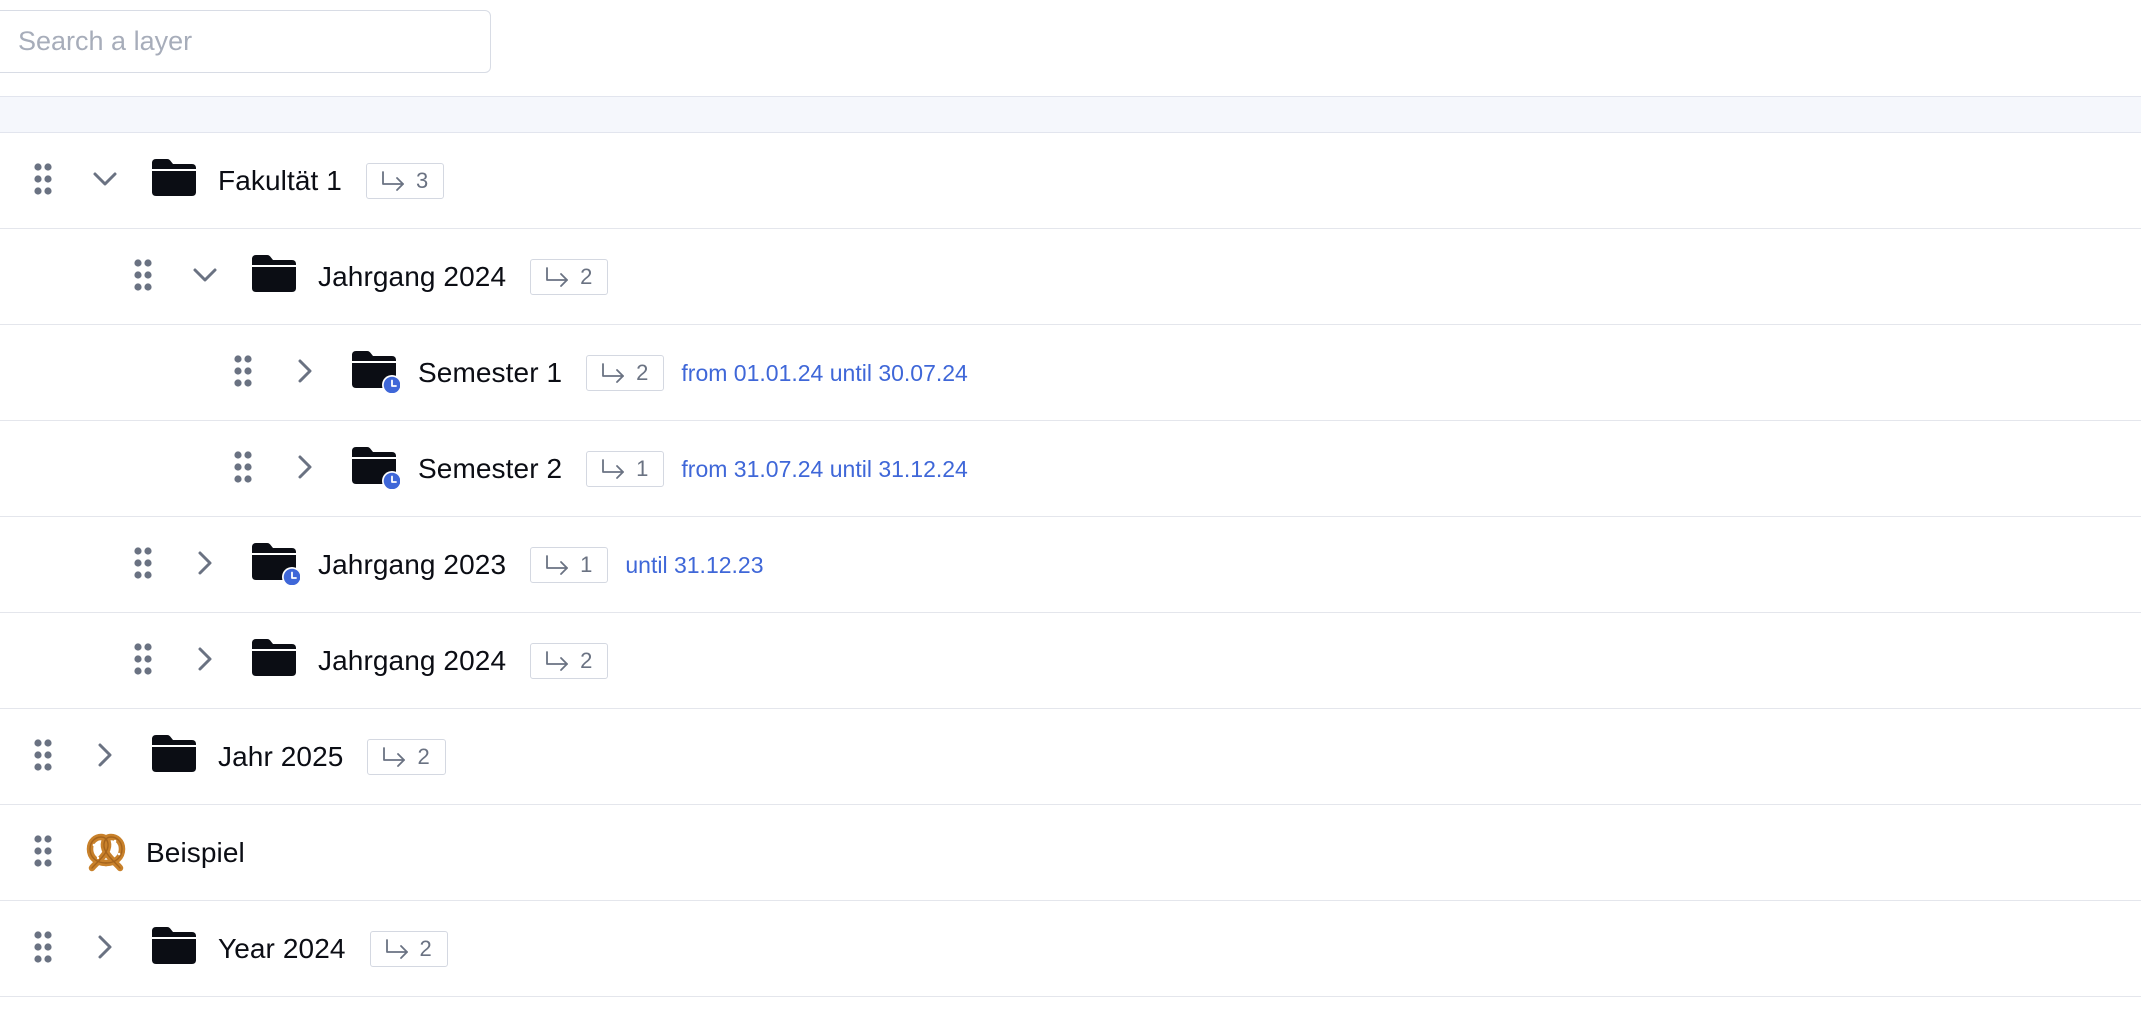  I want to click on layer-name: Fakultät 1, so click(280, 181).